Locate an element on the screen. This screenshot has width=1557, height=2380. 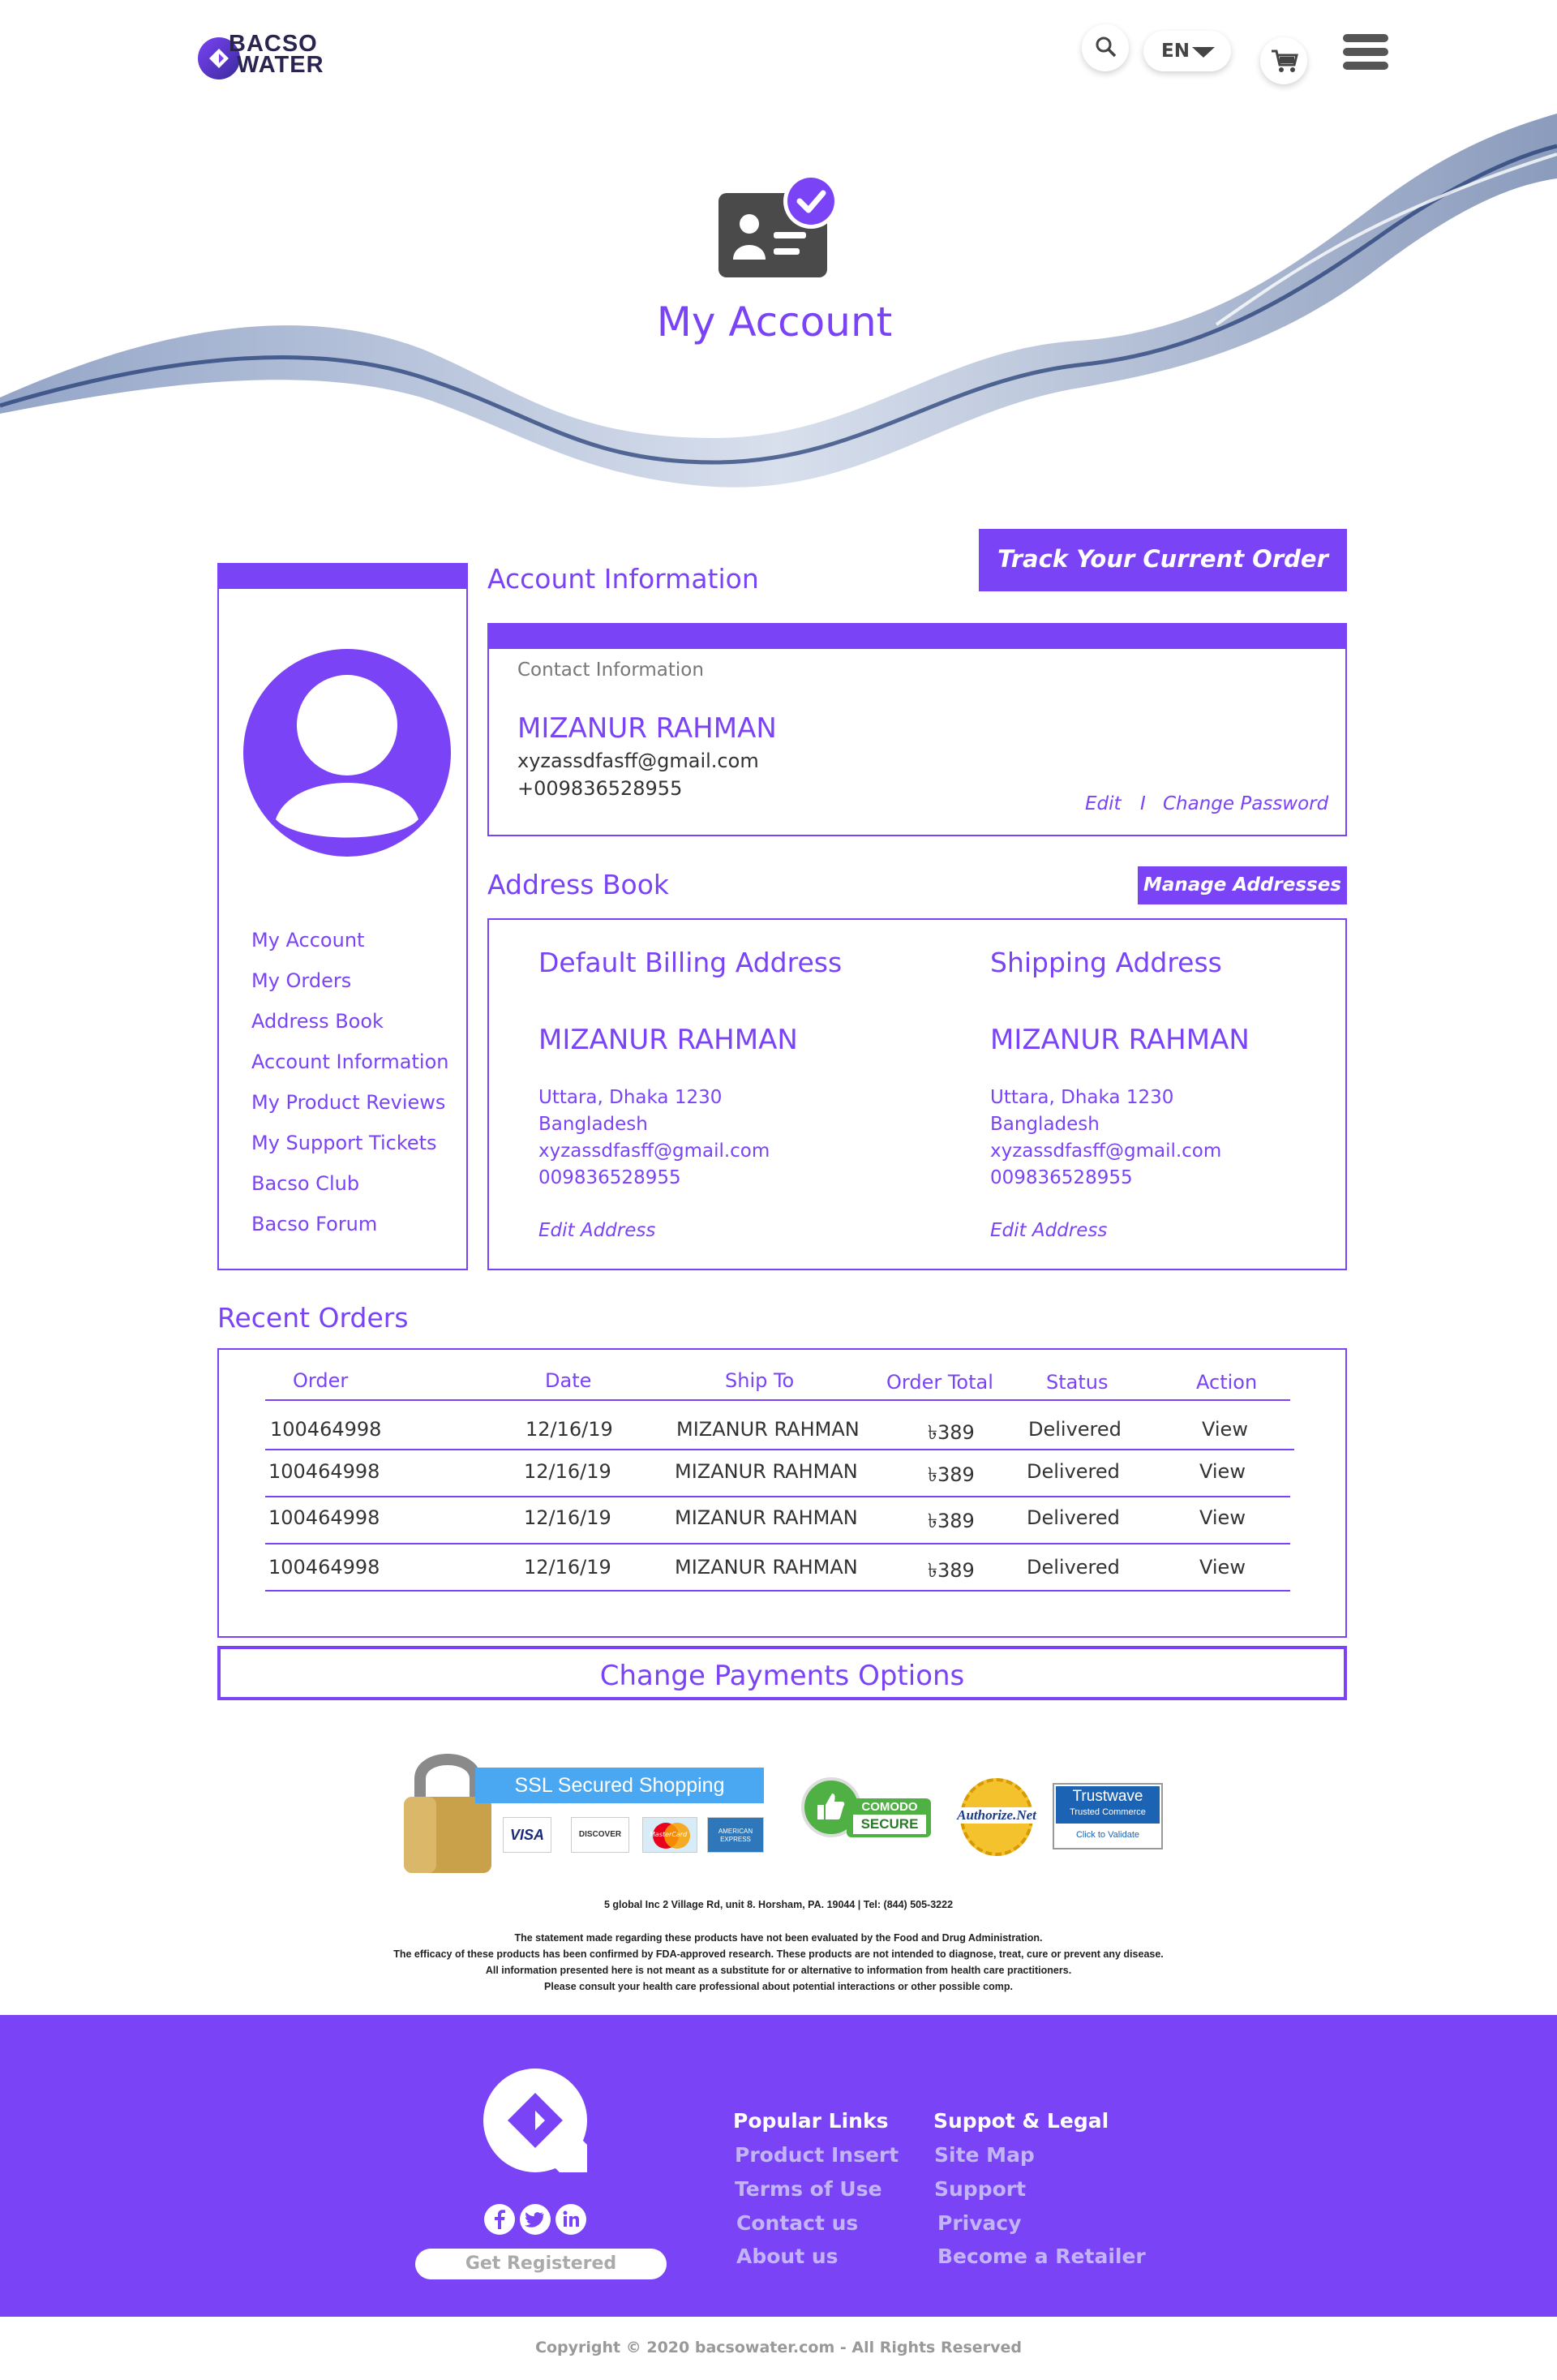
trustwave-validate-link: Click to Validate is located at coordinates (1108, 1835).